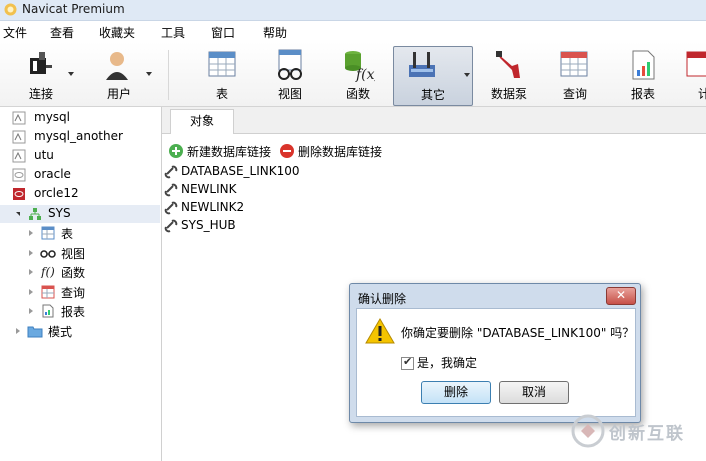 Image resolution: width=706 pixels, height=461 pixels. I want to click on object-name: NEWLINK, so click(209, 189).